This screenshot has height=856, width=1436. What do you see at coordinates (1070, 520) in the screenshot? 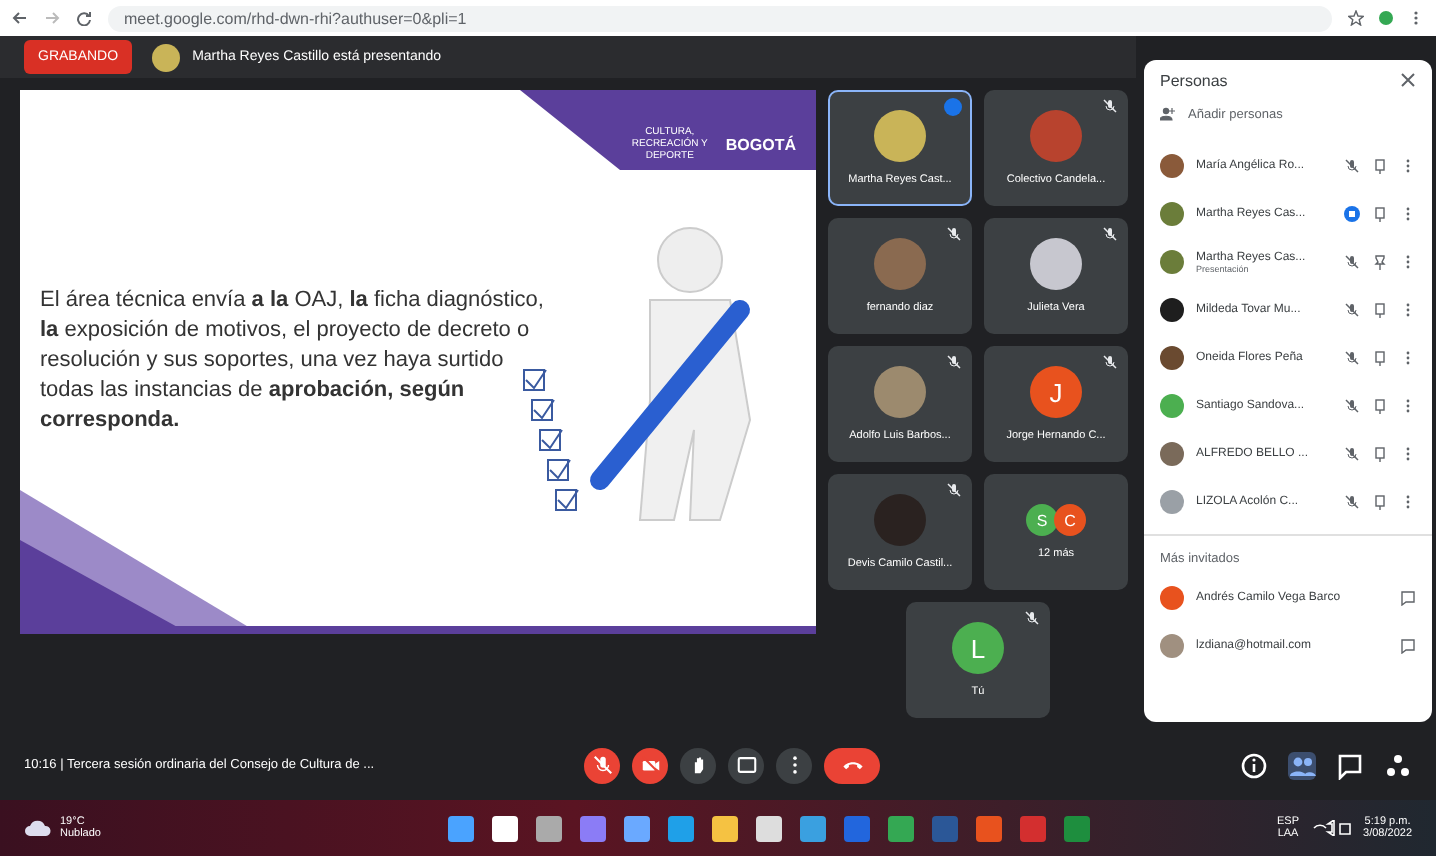
I see `avatar-letter: C` at bounding box center [1070, 520].